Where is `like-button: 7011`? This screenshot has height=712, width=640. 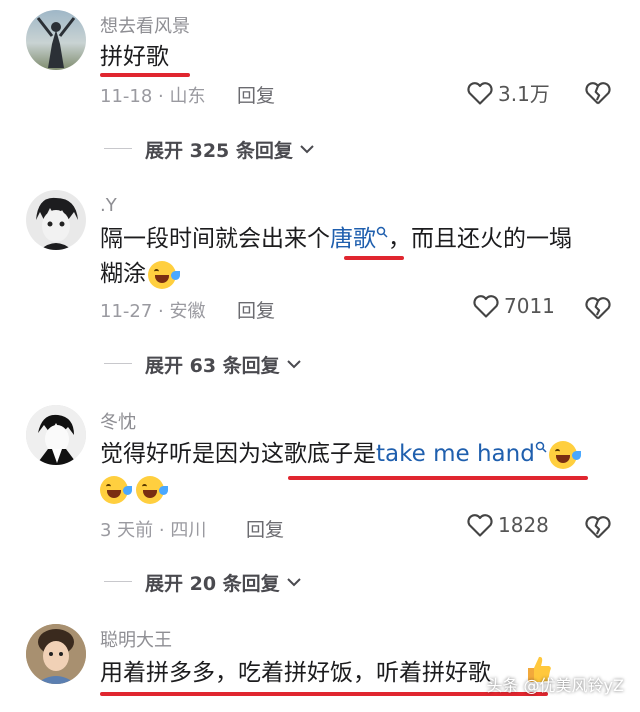
like-button: 7011 is located at coordinates (513, 306).